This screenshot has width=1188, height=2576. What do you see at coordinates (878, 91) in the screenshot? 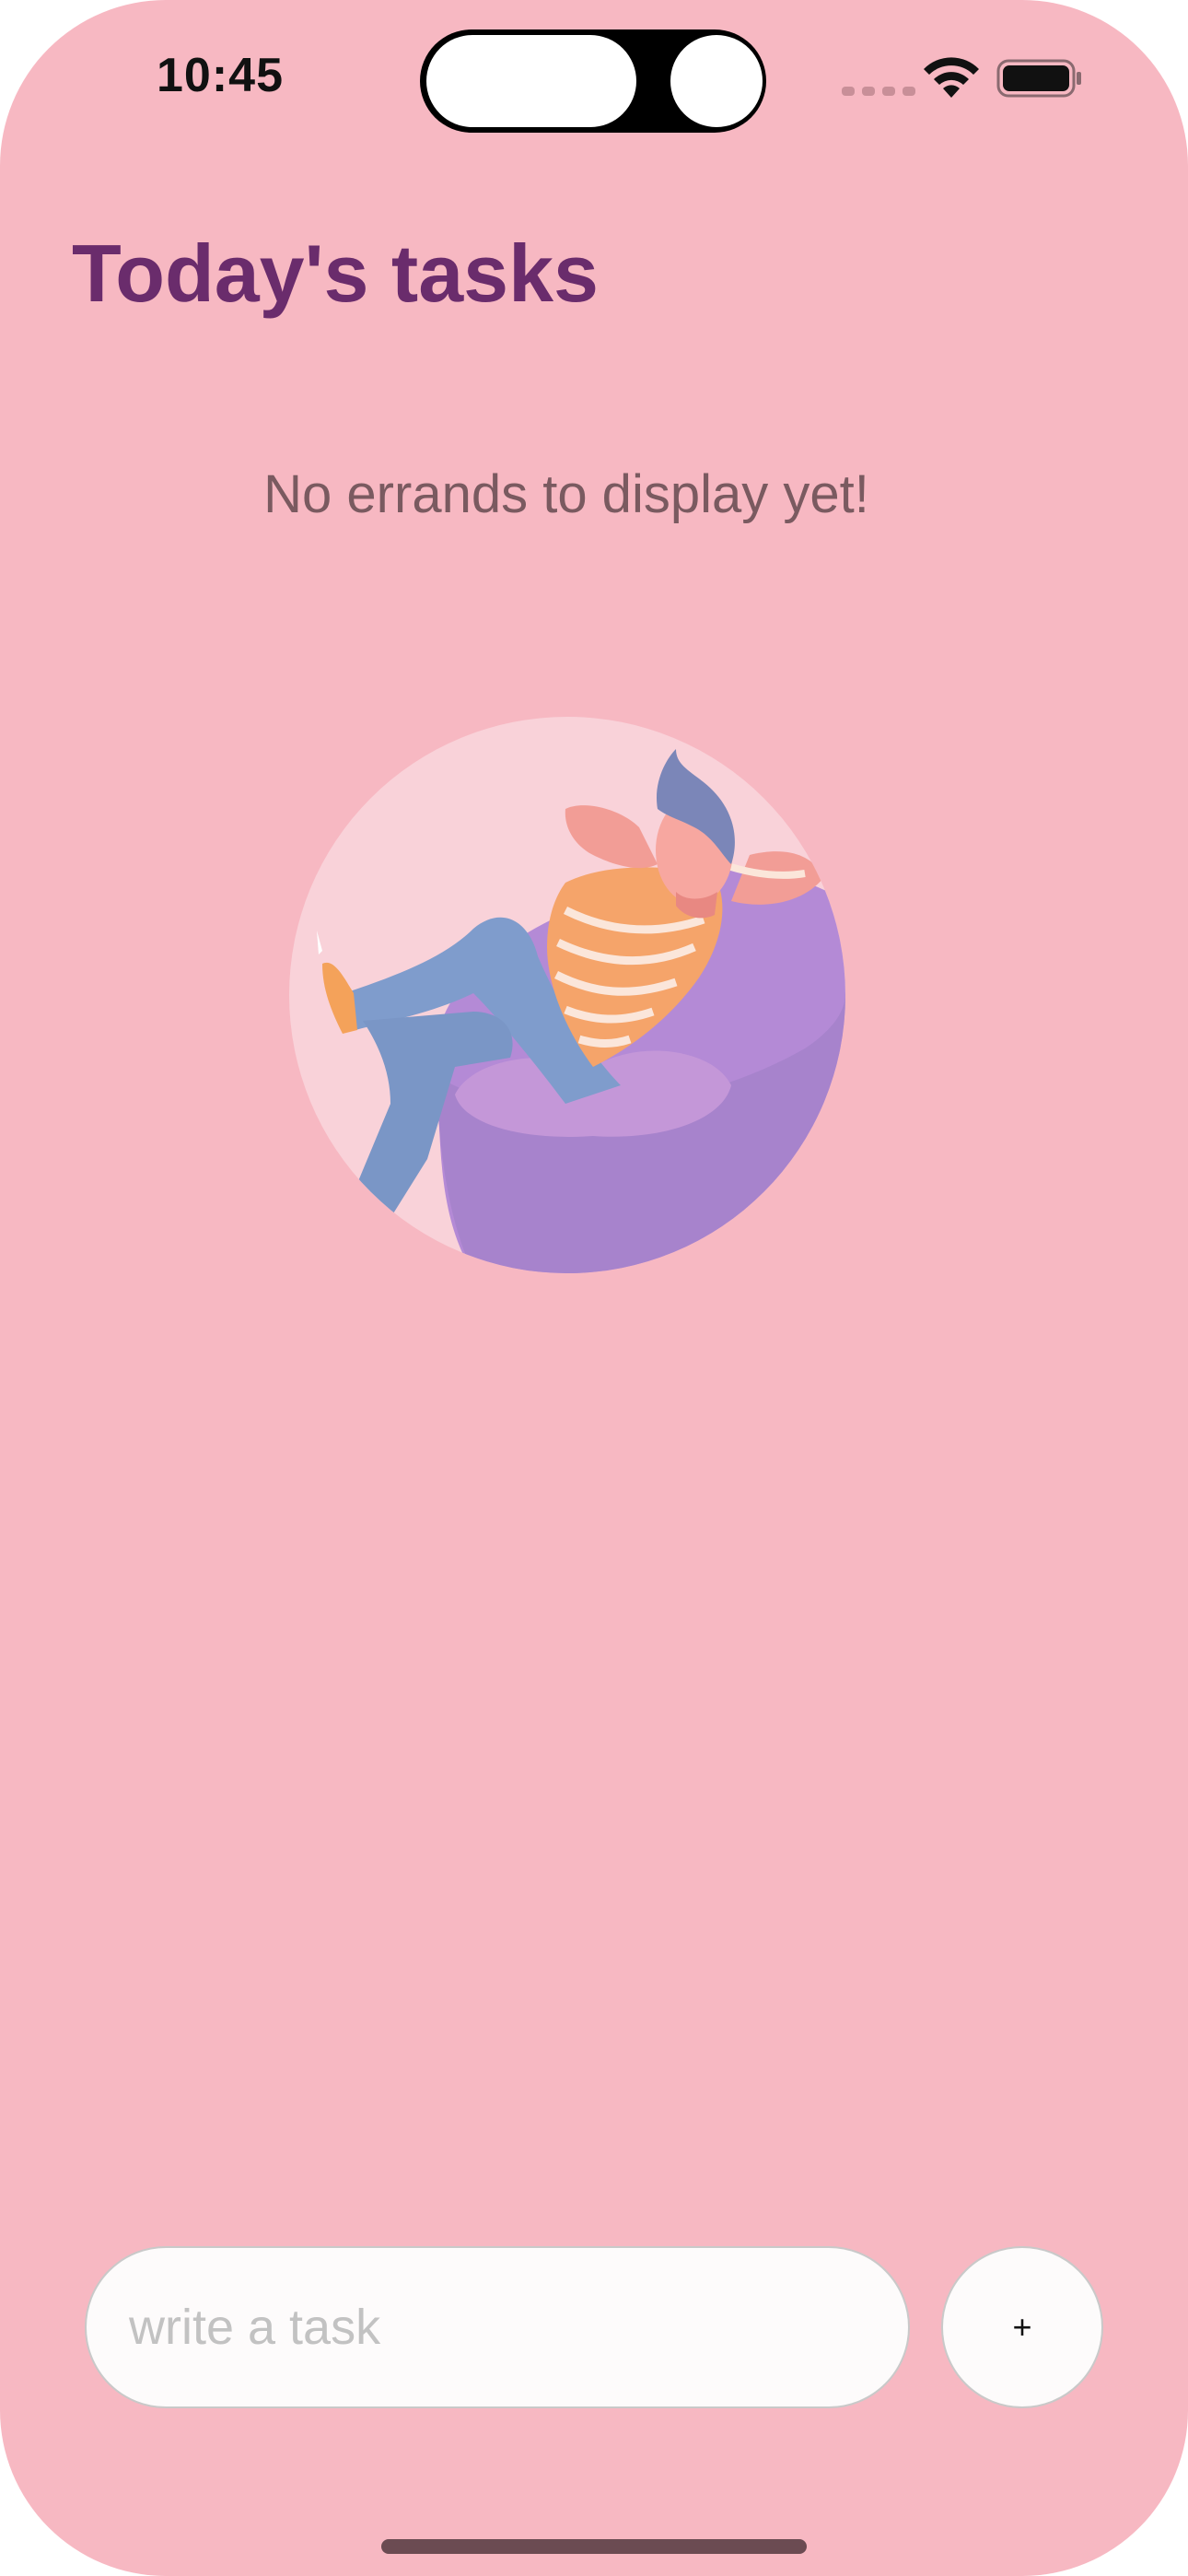
I see `cellular-signal-icon` at bounding box center [878, 91].